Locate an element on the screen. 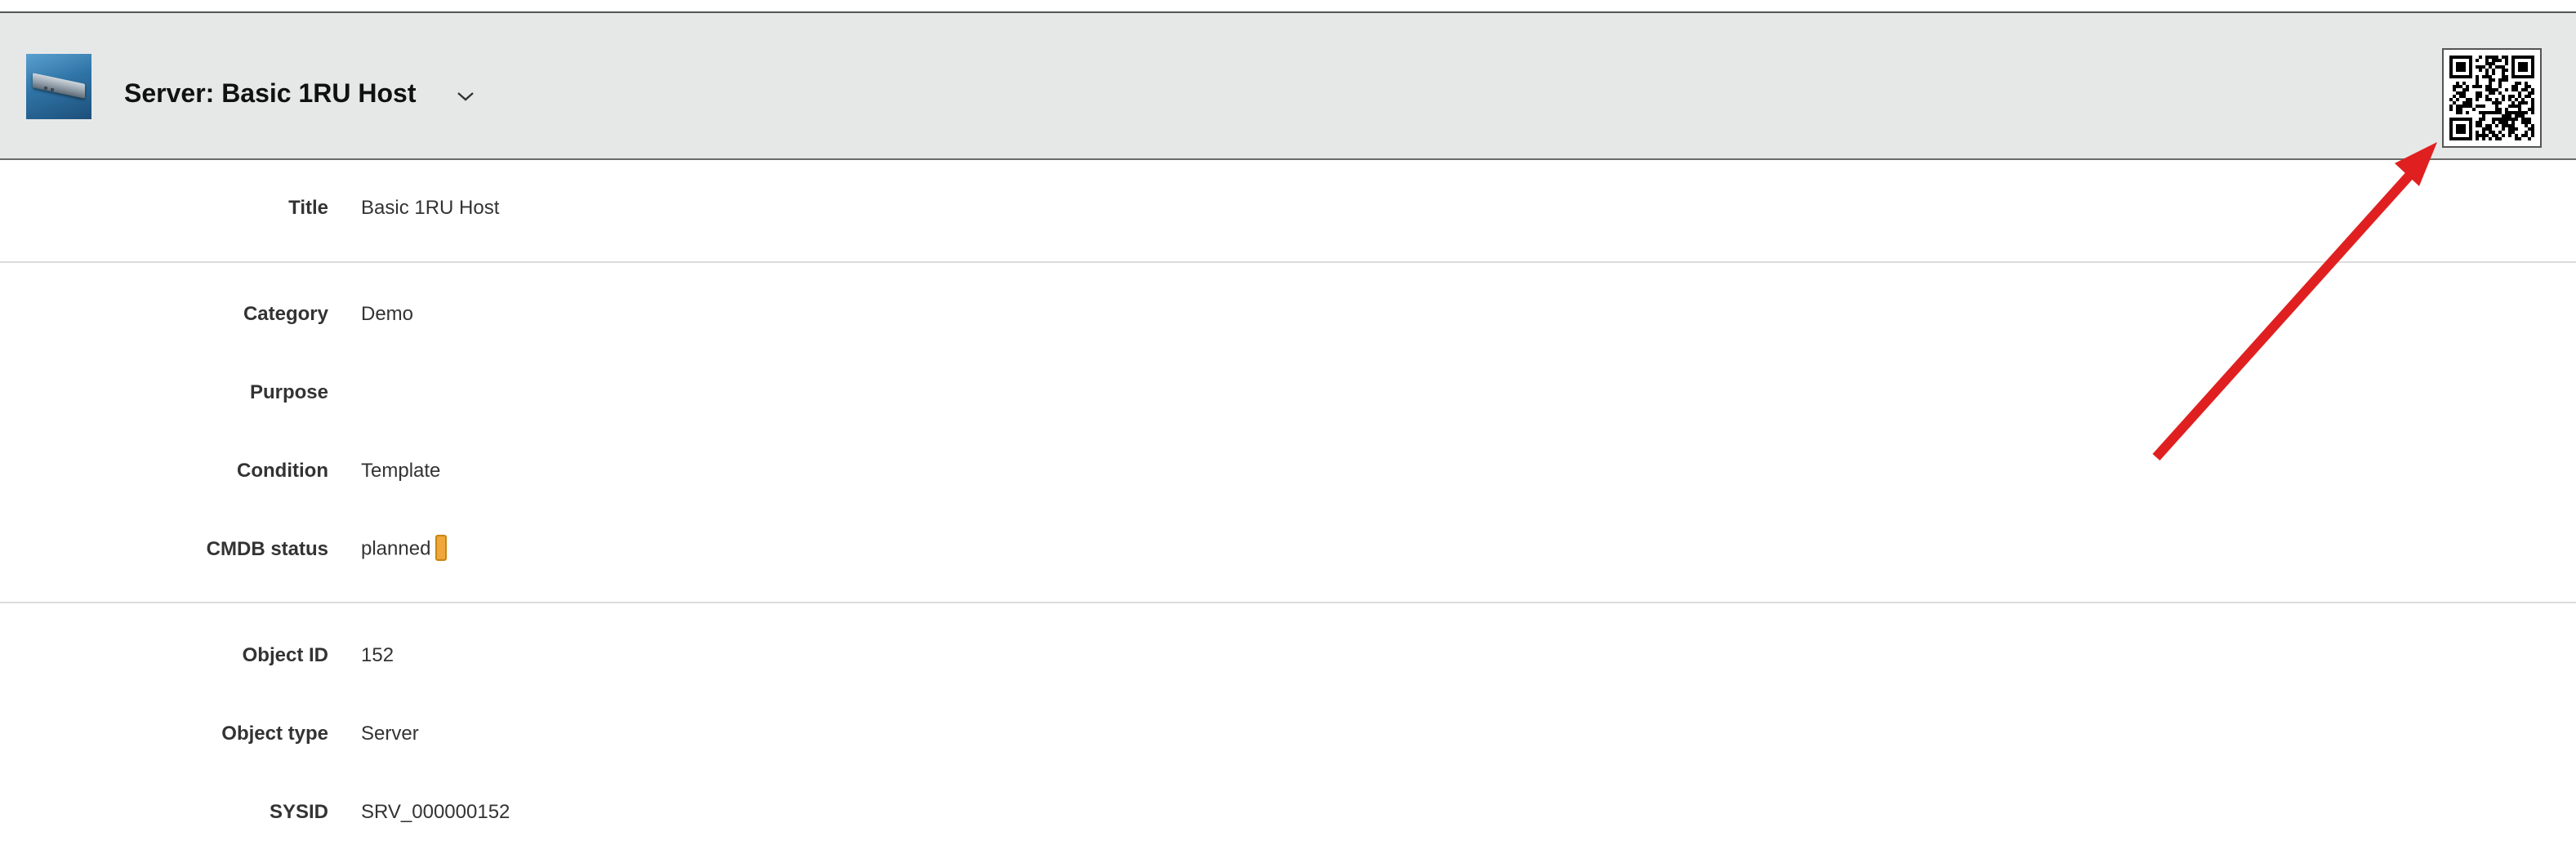  condition-value: Template is located at coordinates (401, 471).